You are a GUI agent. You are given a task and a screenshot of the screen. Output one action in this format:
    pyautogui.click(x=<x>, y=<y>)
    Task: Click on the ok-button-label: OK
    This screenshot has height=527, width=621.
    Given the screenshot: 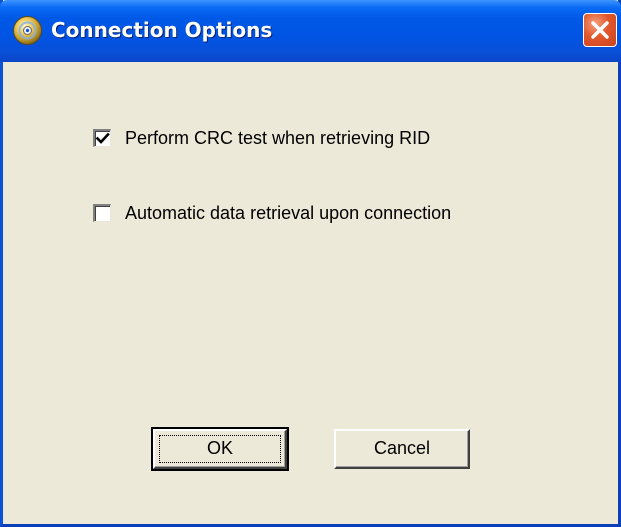 What is the action you would take?
    pyautogui.click(x=219, y=448)
    